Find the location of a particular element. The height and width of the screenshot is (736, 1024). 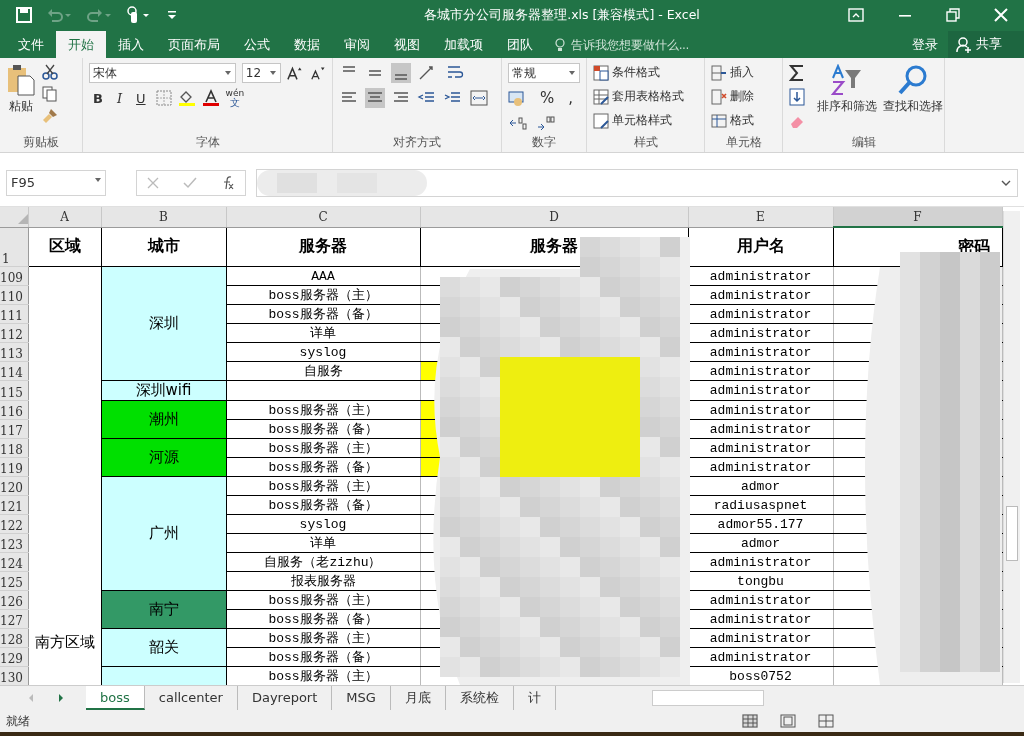

conditional-format-button: 条件格式 is located at coordinates (645, 72).